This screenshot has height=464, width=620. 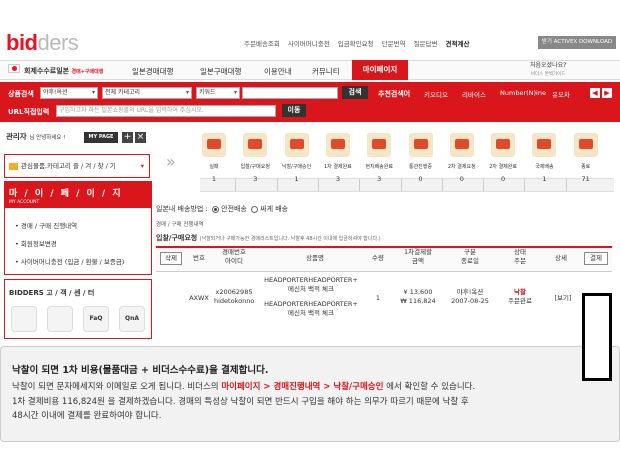 I want to click on stage-7: 2차 결제요청 0, so click(x=462, y=158).